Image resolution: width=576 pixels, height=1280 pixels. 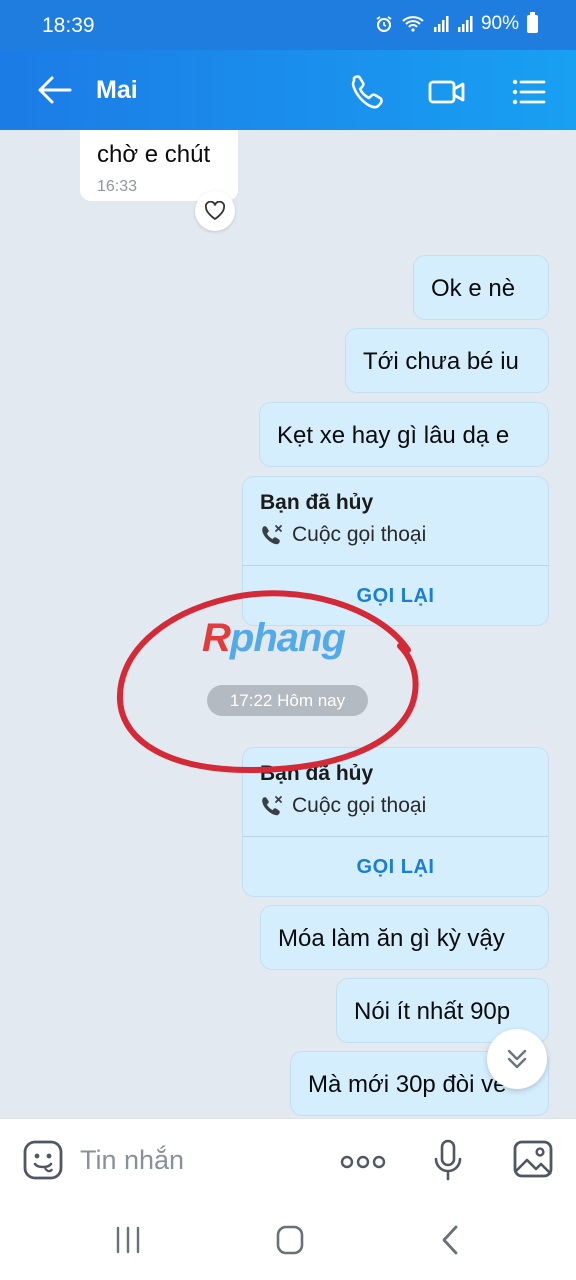 What do you see at coordinates (533, 1159) in the screenshot?
I see `image-gallery-icon` at bounding box center [533, 1159].